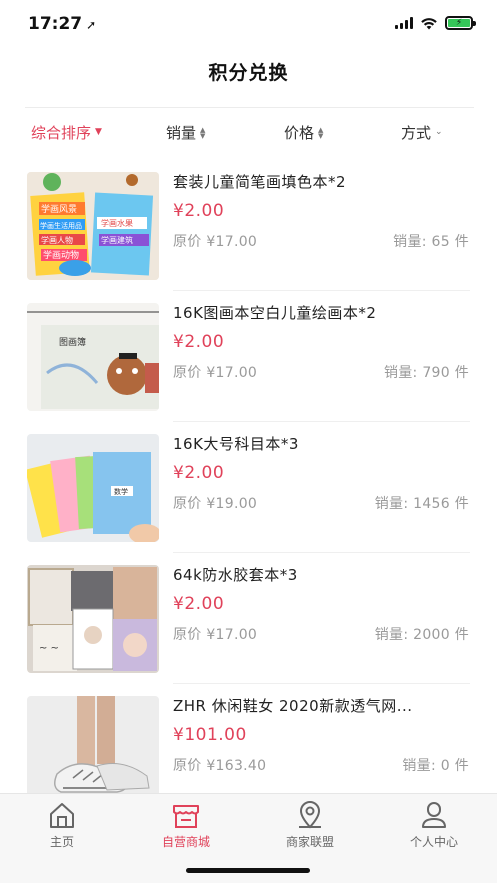  I want to click on cover-text: 数学, so click(121, 491).